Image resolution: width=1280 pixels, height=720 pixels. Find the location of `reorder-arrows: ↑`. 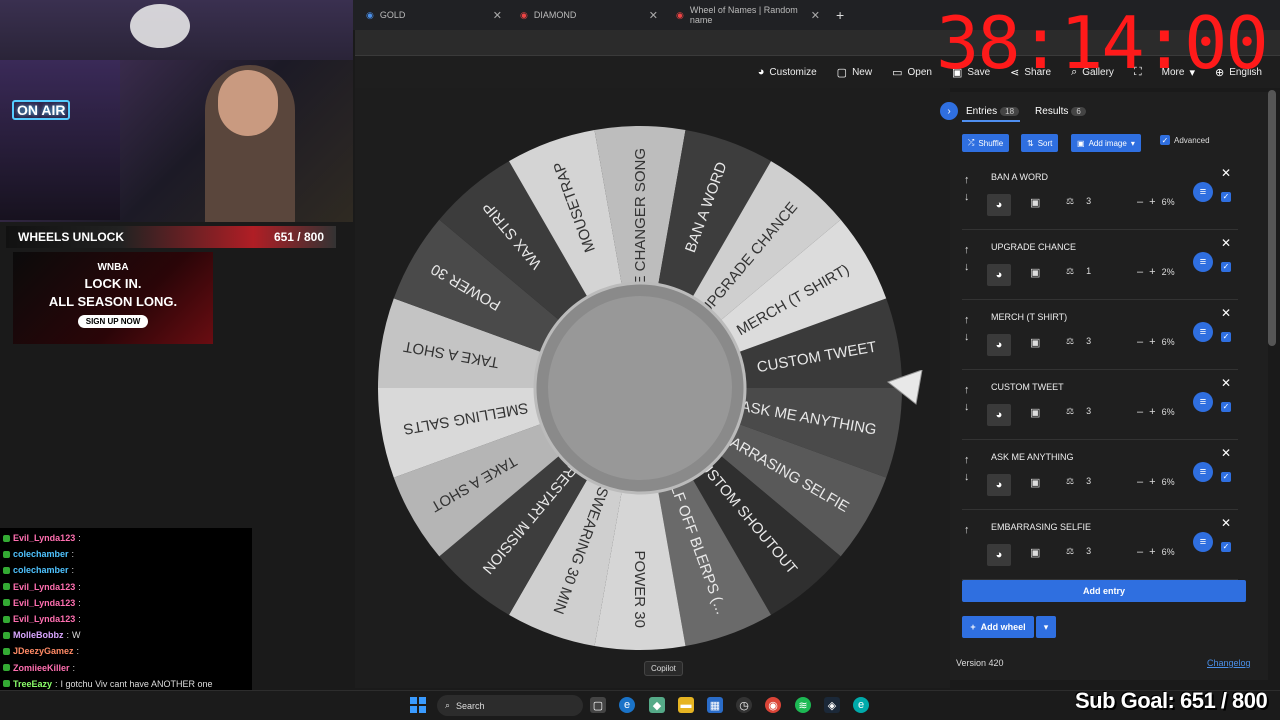

reorder-arrows: ↑ is located at coordinates (967, 530).